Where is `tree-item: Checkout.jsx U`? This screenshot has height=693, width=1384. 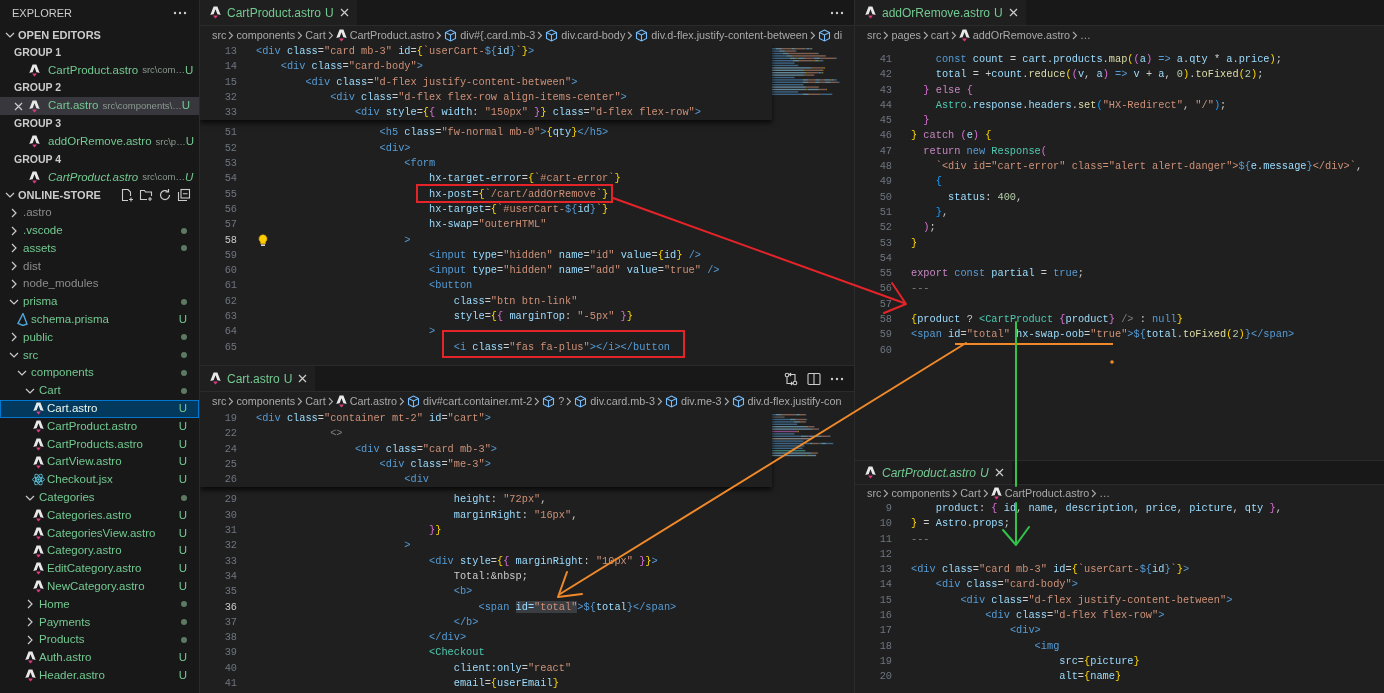
tree-item: Checkout.jsx U is located at coordinates (99, 479).